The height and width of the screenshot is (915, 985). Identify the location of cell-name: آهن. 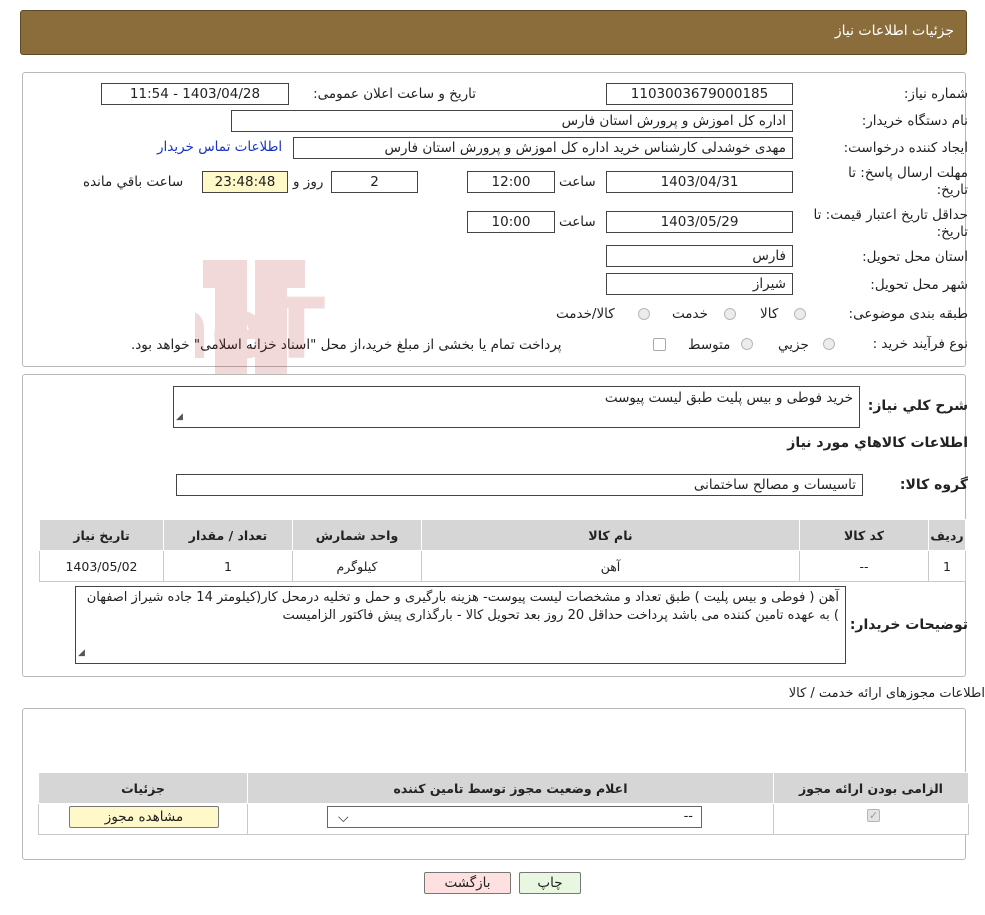
(610, 566).